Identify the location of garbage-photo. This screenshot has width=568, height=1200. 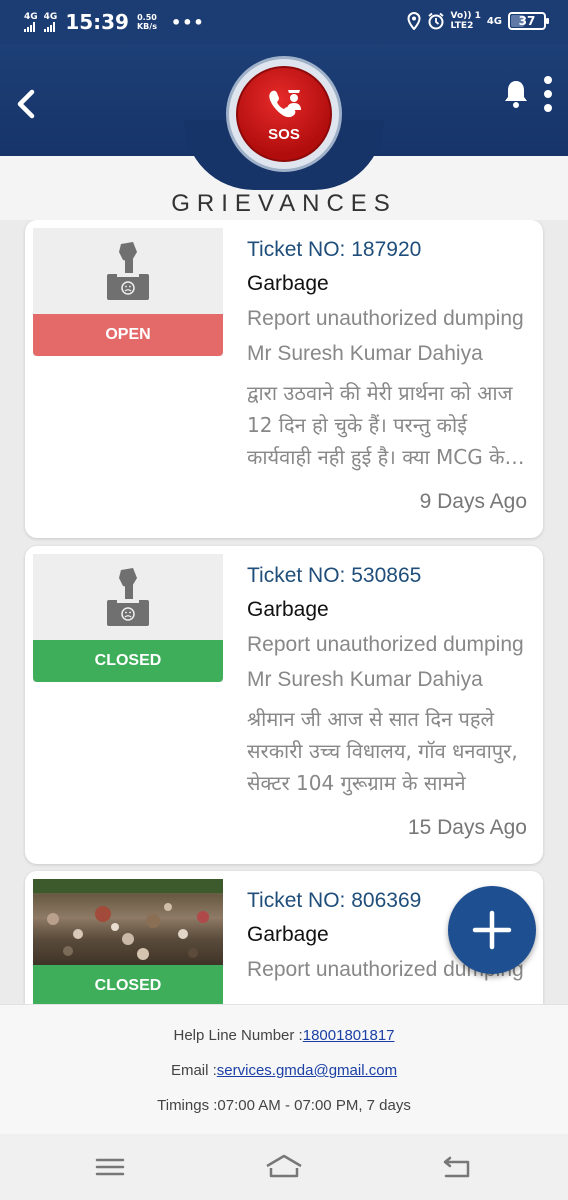
(128, 922).